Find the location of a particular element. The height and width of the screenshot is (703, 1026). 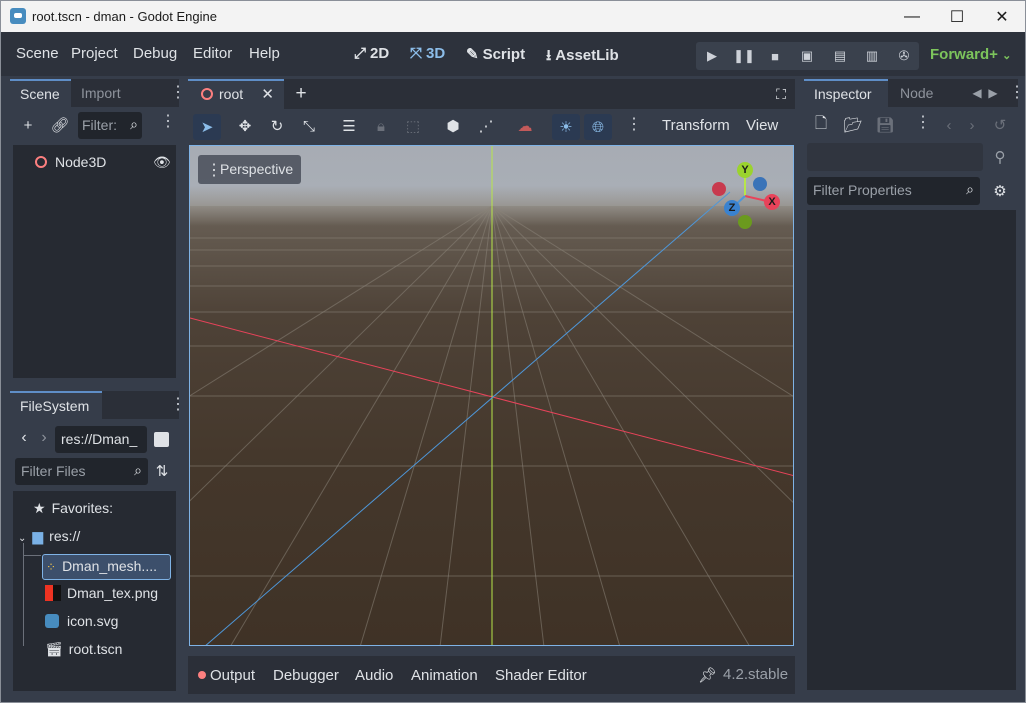

movie-maker-icon: ✇ is located at coordinates (904, 56).